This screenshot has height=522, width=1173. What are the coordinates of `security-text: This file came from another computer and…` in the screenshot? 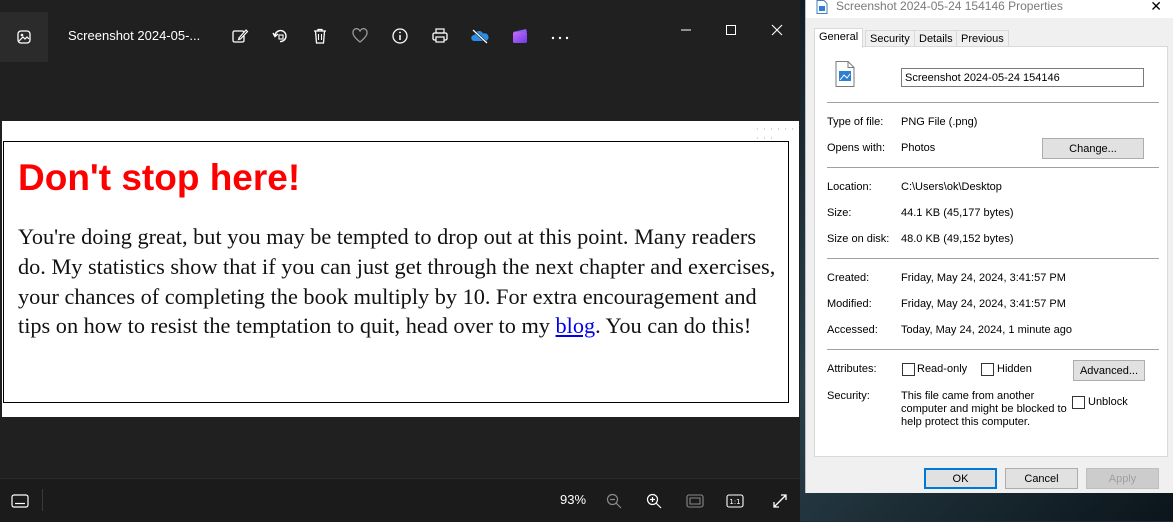 It's located at (984, 409).